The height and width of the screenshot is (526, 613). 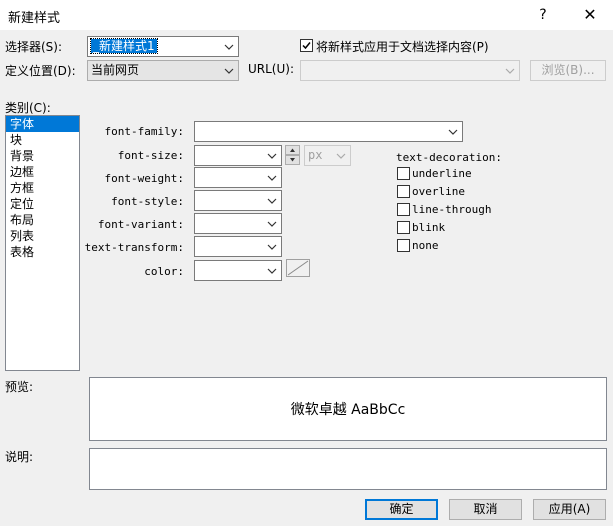 What do you see at coordinates (19, 457) in the screenshot?
I see `description-label: 说明:` at bounding box center [19, 457].